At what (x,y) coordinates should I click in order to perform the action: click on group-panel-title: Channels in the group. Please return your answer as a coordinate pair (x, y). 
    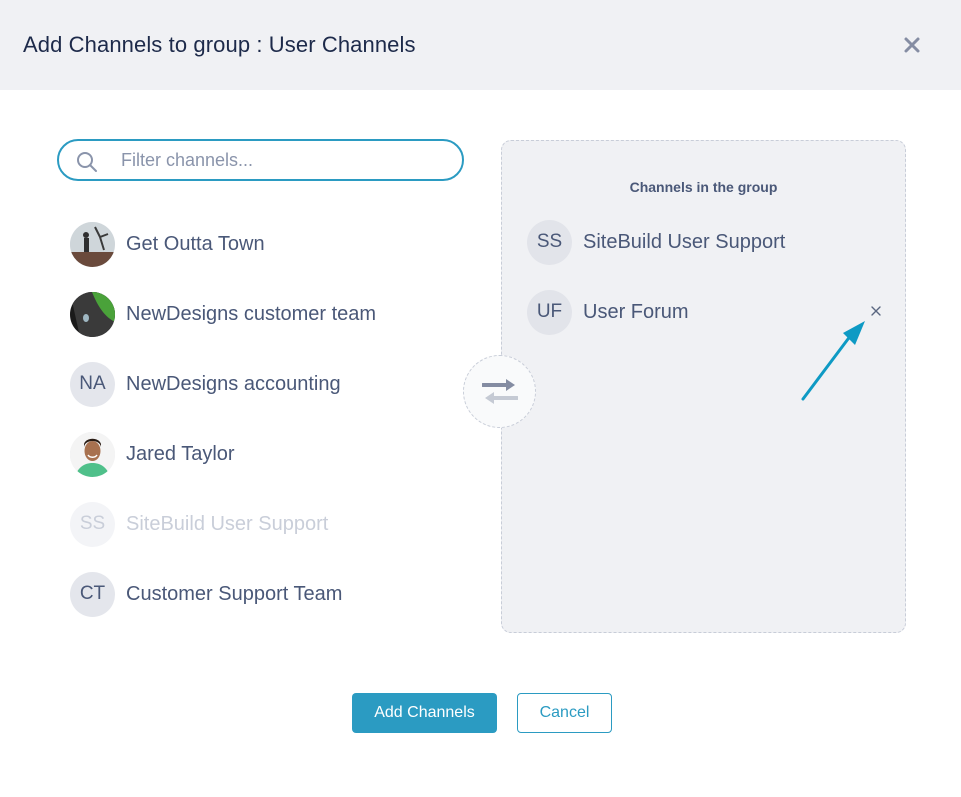
    Looking at the image, I should click on (703, 187).